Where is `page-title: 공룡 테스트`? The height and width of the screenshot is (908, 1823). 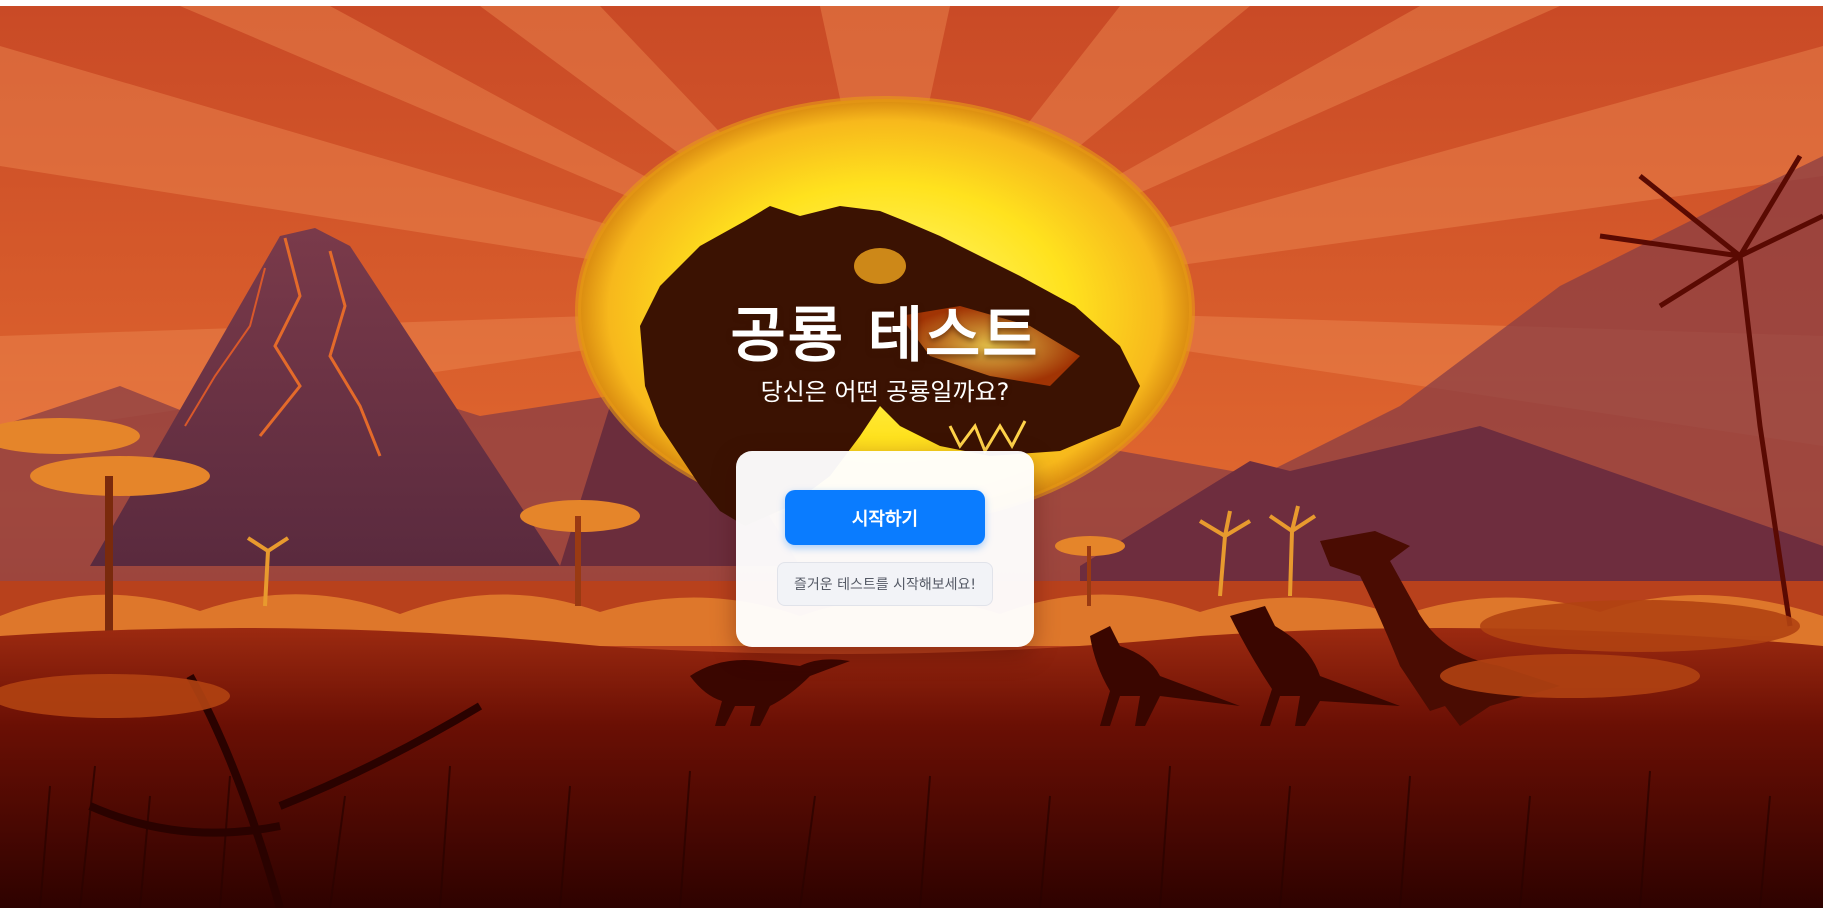
page-title: 공룡 테스트 is located at coordinates (885, 336).